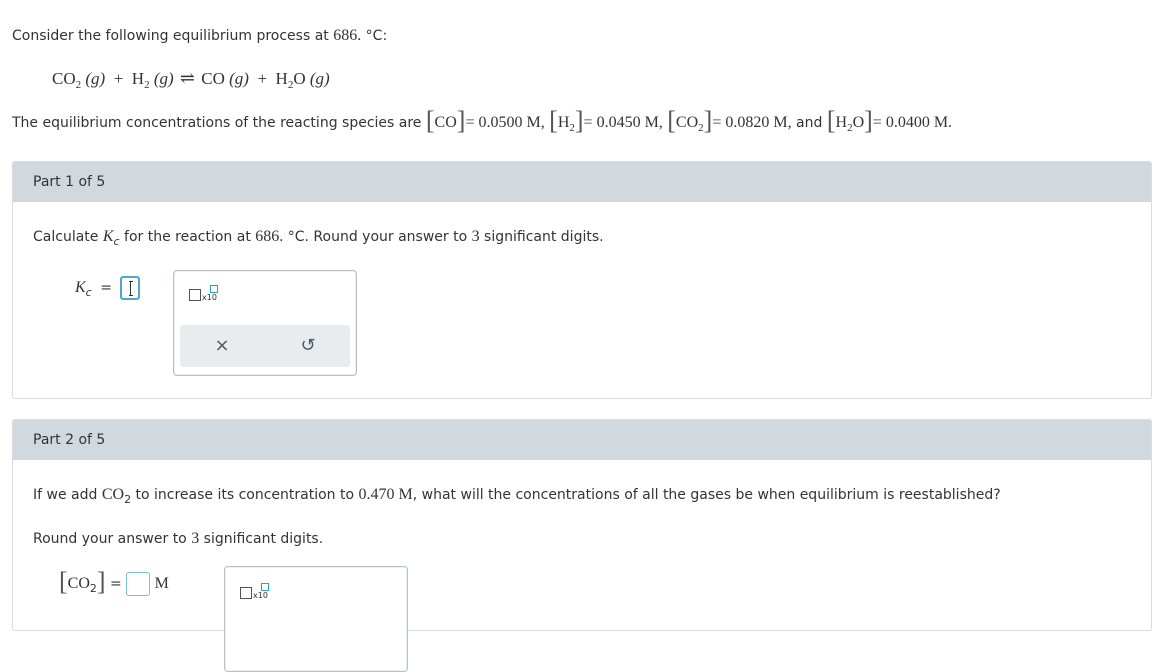 This screenshot has height=672, width=1158. I want to click on part-2-header: Part 2 of 5, so click(582, 440).